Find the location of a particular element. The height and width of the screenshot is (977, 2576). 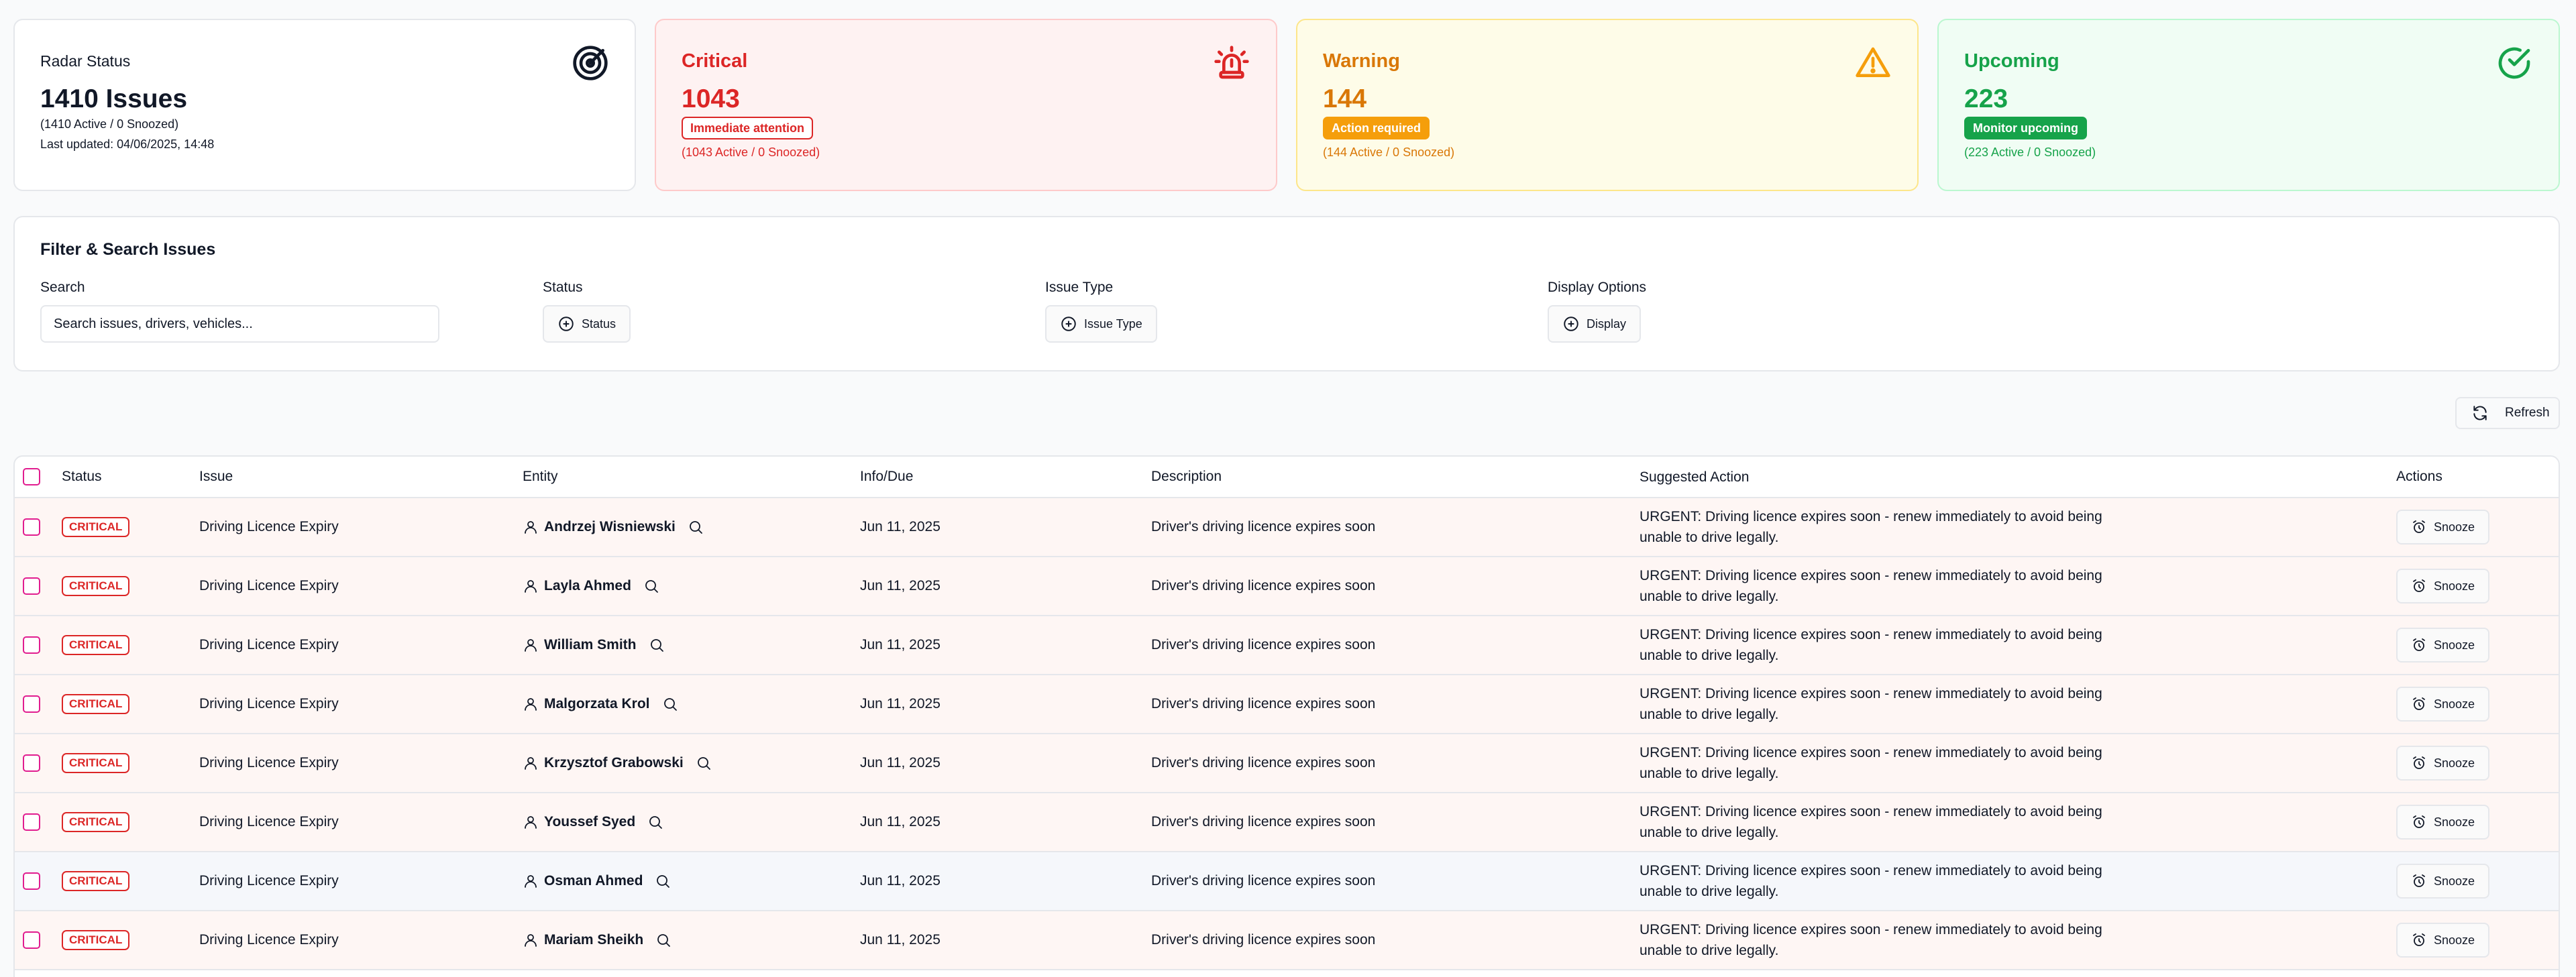

display-options-button-label: Display is located at coordinates (1607, 324).